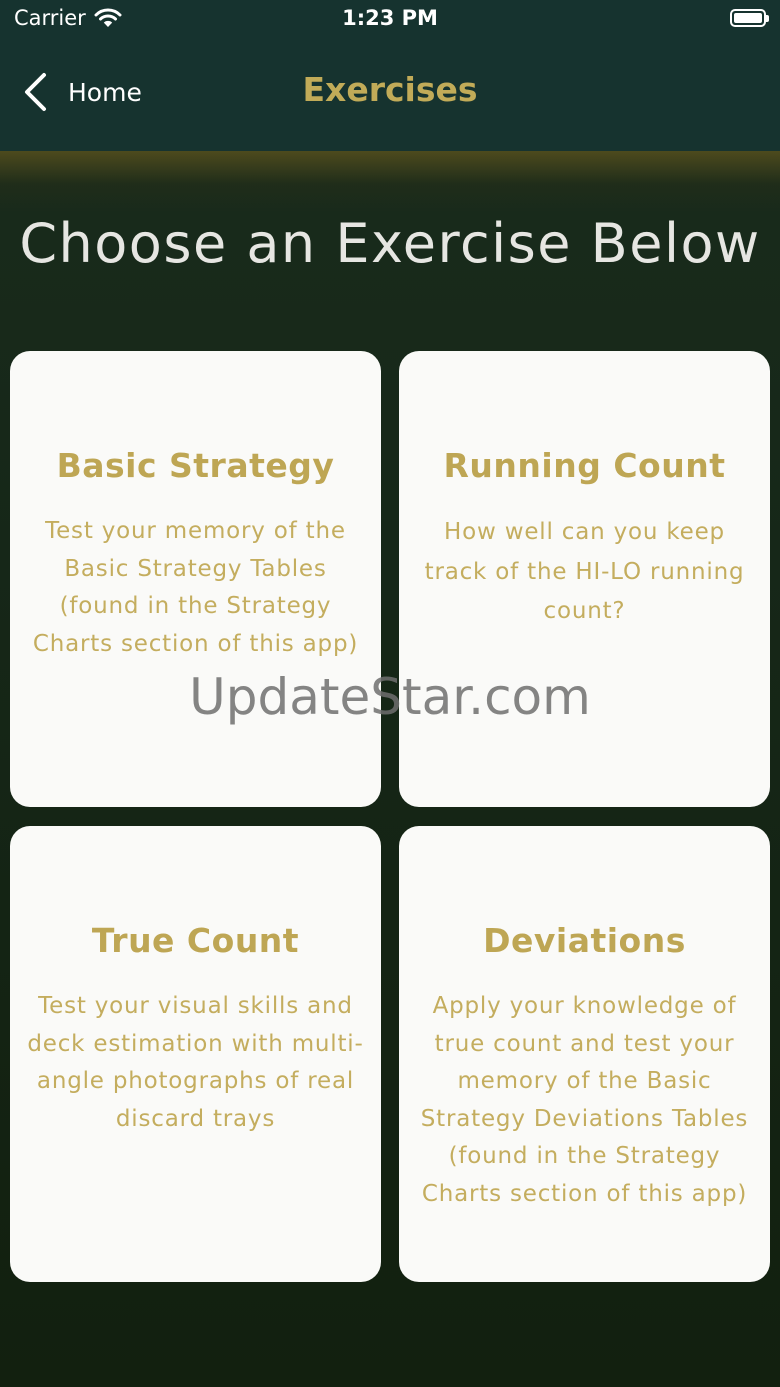 This screenshot has width=780, height=1387. I want to click on nav-shadow, so click(390, 181).